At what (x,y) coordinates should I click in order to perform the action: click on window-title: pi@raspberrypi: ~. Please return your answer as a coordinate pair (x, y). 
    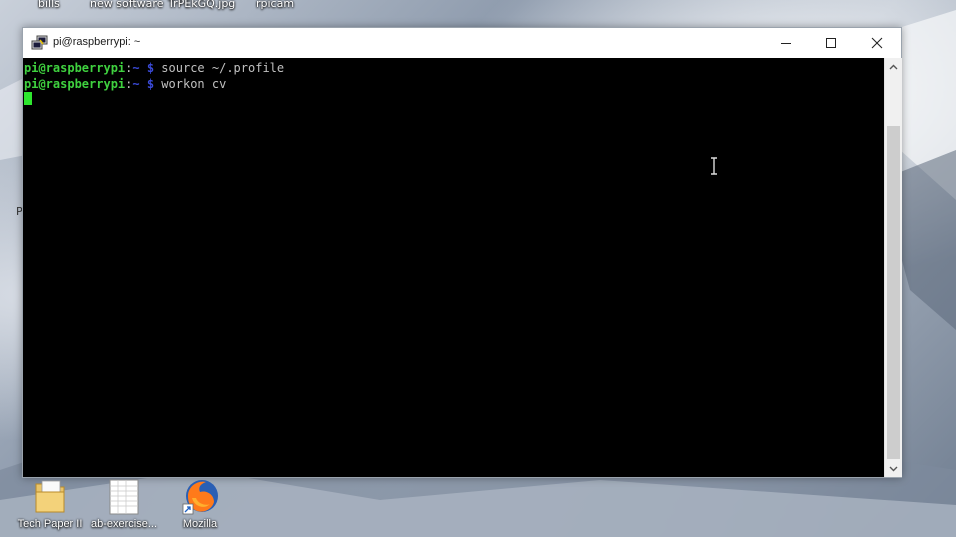
    Looking at the image, I should click on (97, 42).